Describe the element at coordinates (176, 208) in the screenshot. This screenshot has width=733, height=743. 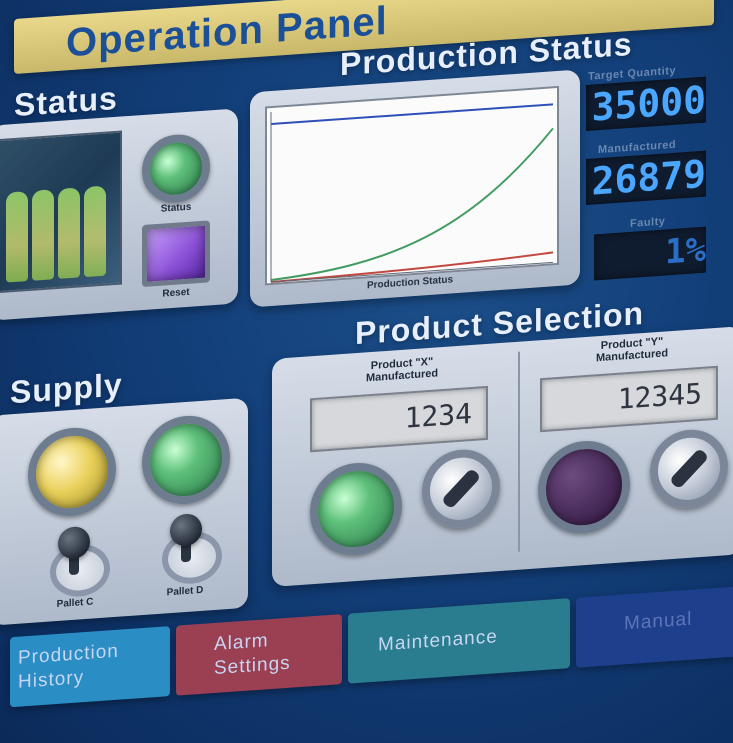
I see `status-lamp-label: Status` at that location.